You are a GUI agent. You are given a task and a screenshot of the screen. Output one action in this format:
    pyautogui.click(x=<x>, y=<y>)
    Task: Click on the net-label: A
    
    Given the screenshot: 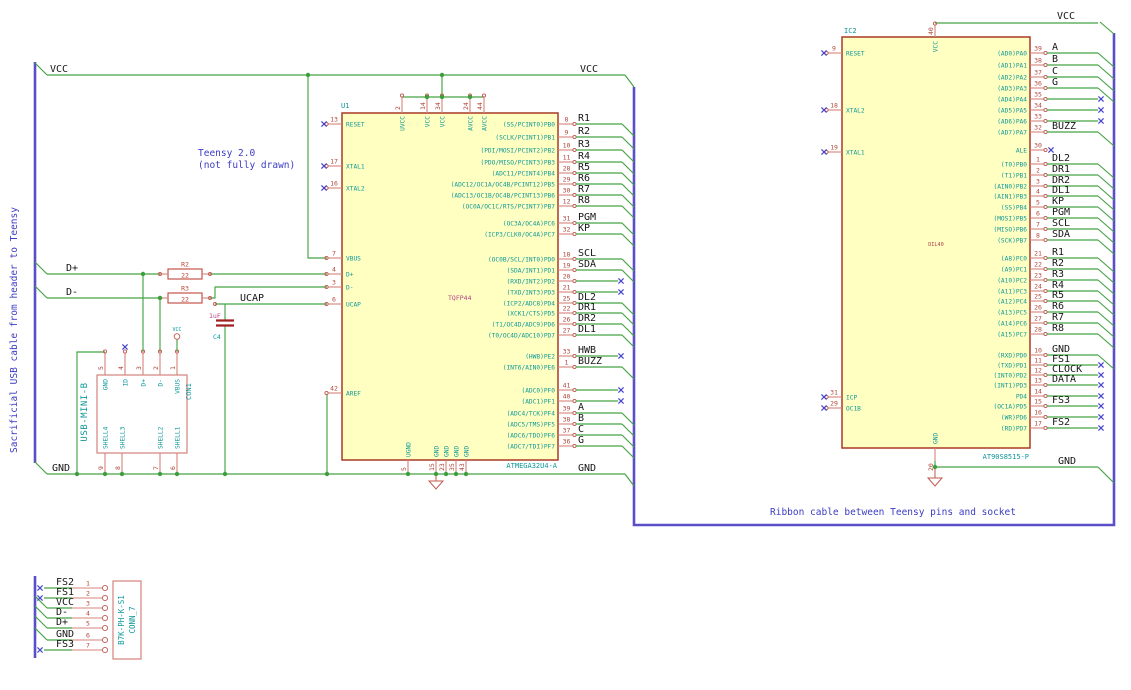 What is the action you would take?
    pyautogui.click(x=581, y=407)
    